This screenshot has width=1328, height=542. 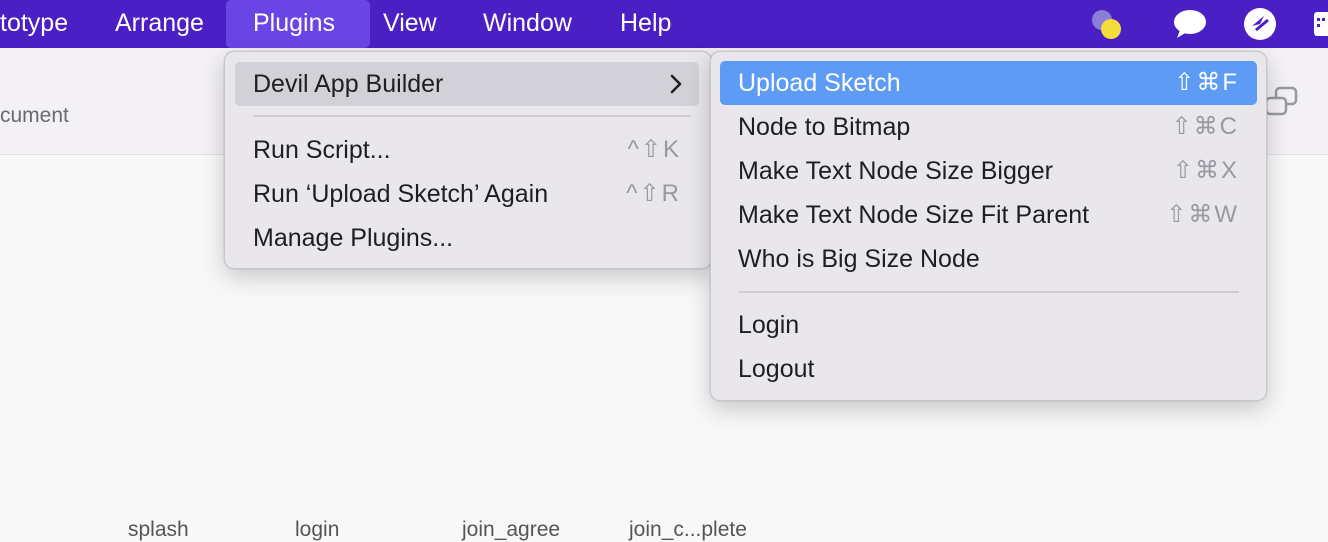 I want to click on menu-item-shortcut: ⇧⌘C, so click(x=1205, y=126).